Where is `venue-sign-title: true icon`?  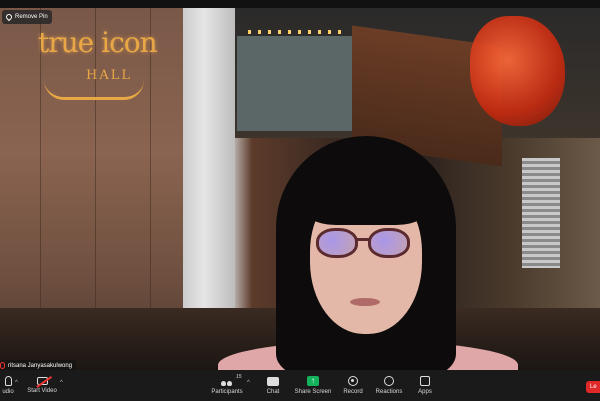 venue-sign-title: true icon is located at coordinates (98, 42).